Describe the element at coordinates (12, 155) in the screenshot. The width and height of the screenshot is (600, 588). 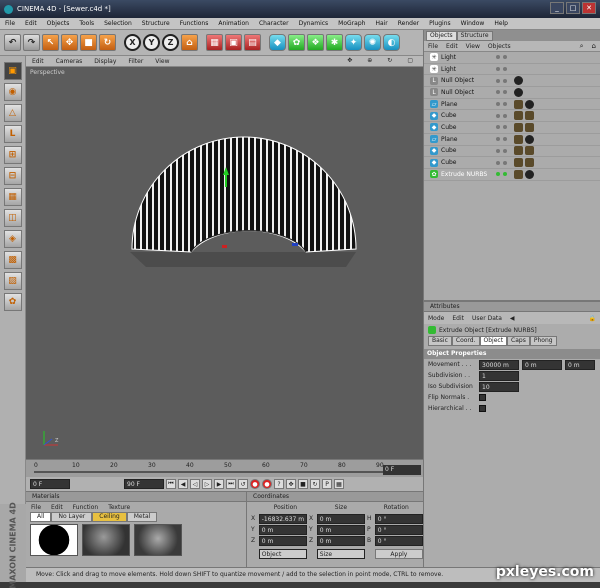
I see `points-mode-icon: ⊞` at that location.